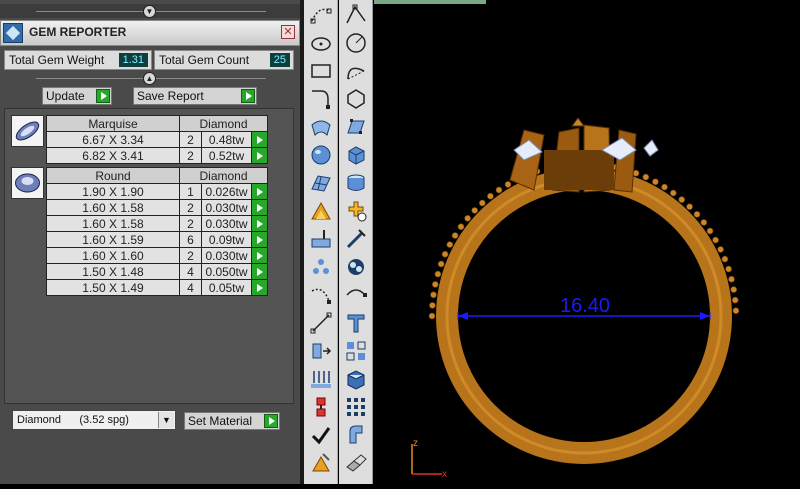  Describe the element at coordinates (73, 420) in the screenshot. I see `material-dropdown-value: Diamond (3.52 spg)` at that location.